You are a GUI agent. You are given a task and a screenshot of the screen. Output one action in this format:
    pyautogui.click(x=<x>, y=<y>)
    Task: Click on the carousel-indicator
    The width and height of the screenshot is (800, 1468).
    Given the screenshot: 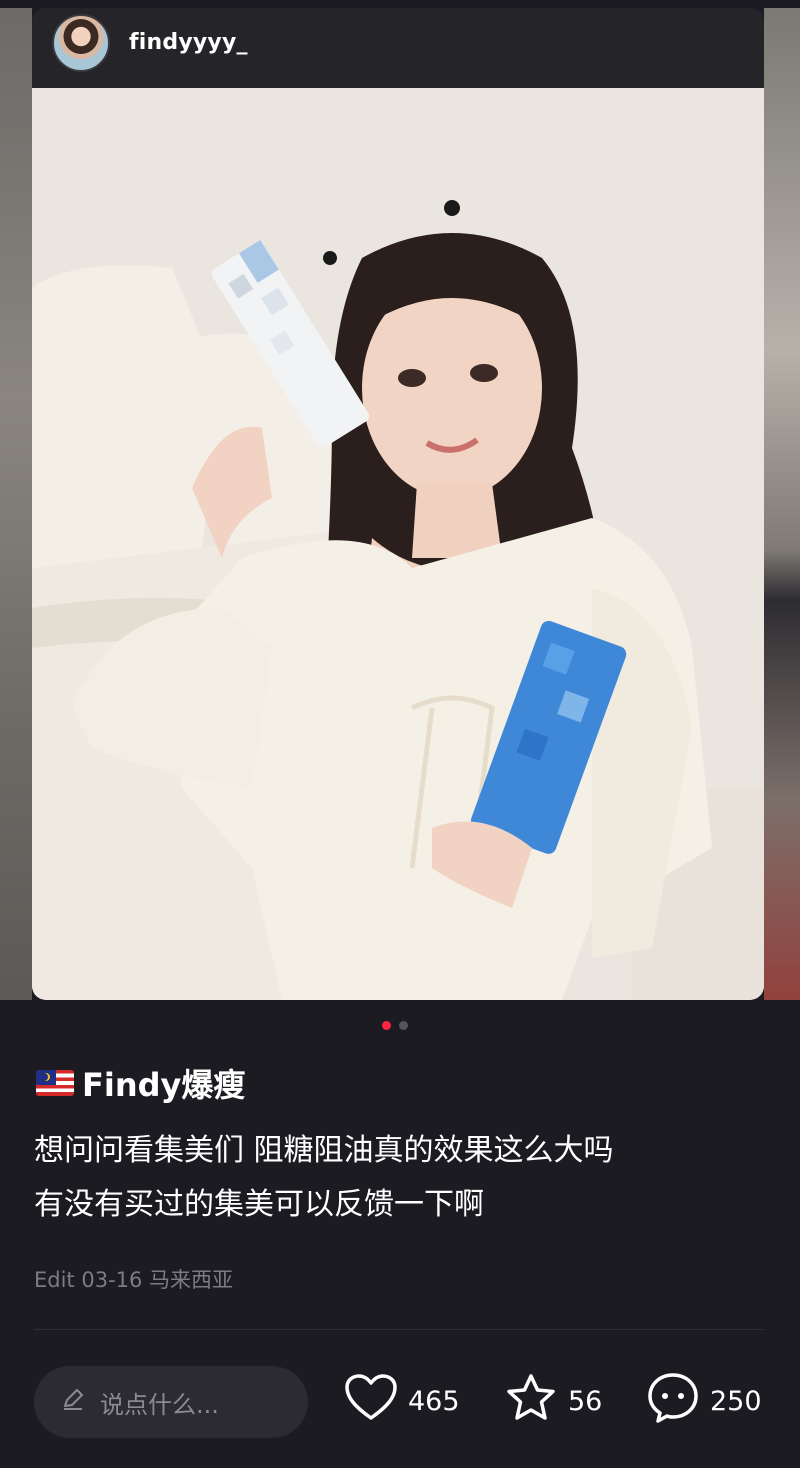 What is the action you would take?
    pyautogui.click(x=395, y=1026)
    